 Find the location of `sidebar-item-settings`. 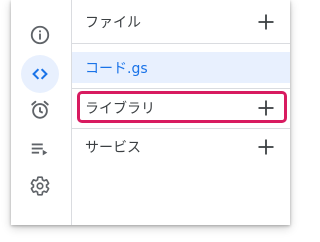

sidebar-item-settings is located at coordinates (40, 186).